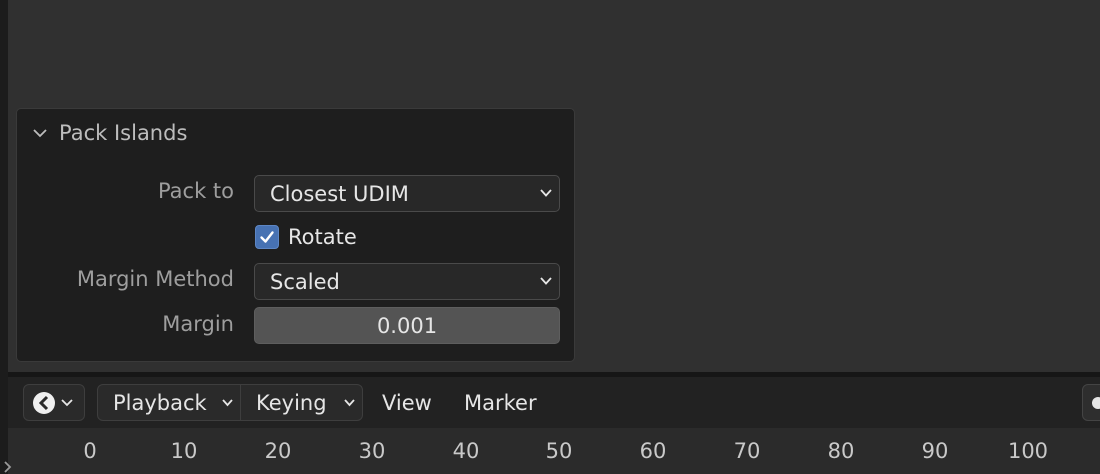 This screenshot has height=474, width=1100. I want to click on editor-type-button, so click(54, 402).